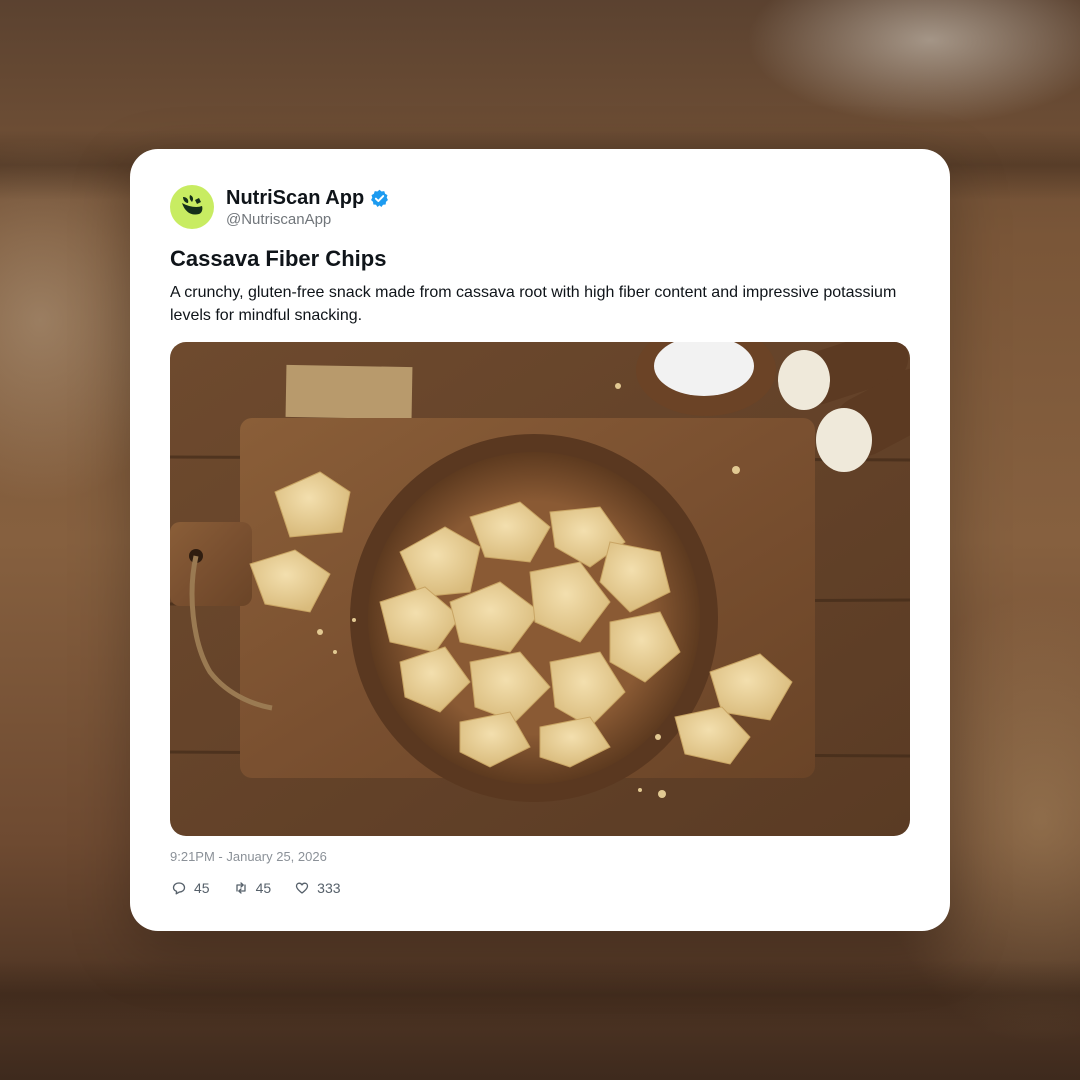 The image size is (1080, 1080). I want to click on handle: @NutriscanApp, so click(307, 219).